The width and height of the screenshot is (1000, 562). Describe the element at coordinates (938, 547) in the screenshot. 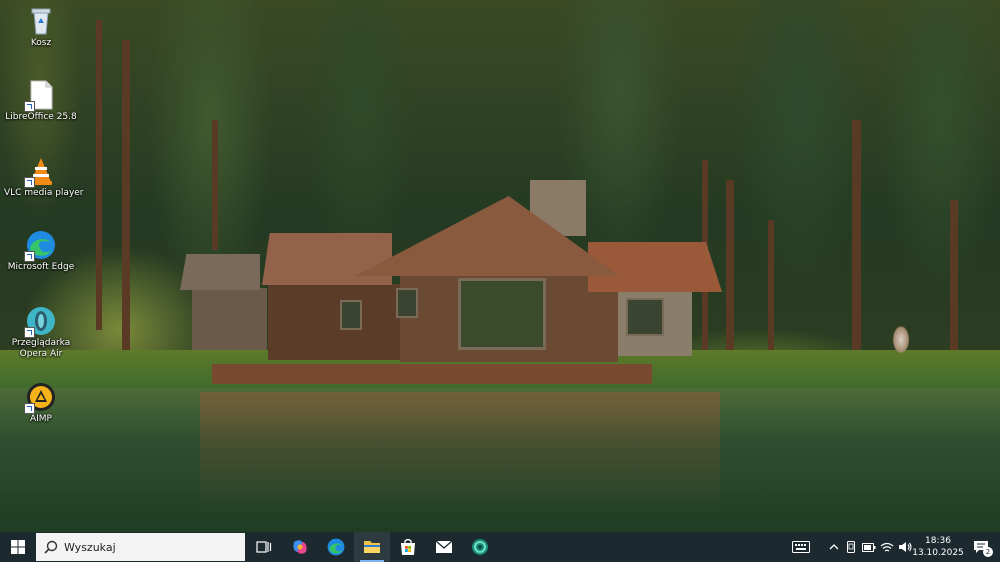

I see `clock-button: 18:36 13.10.2025` at that location.